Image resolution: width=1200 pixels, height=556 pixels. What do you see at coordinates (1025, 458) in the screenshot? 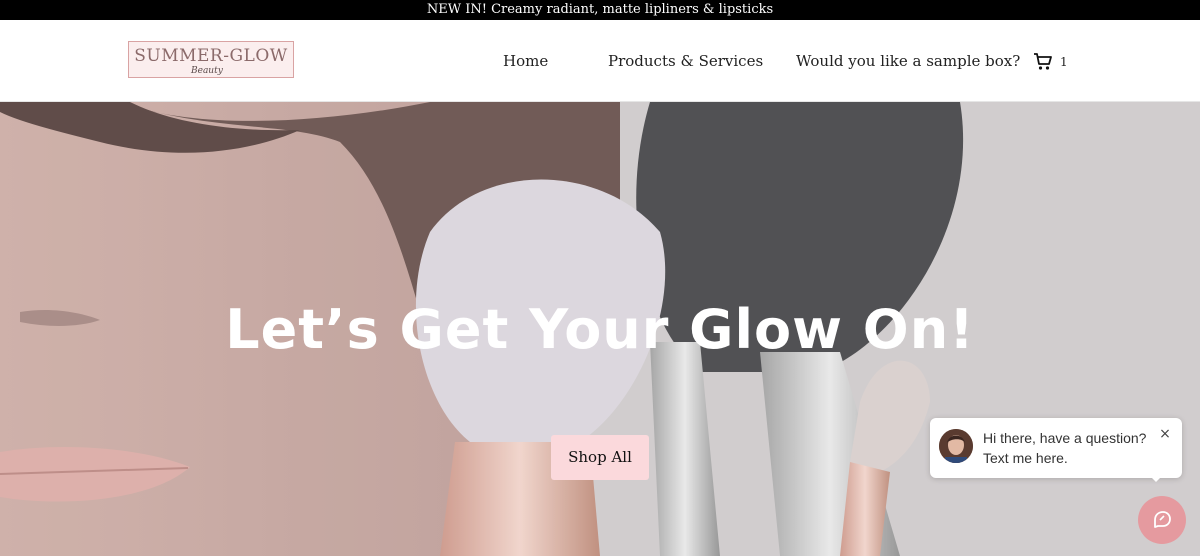
I see `chat-line-2: Text me here.` at bounding box center [1025, 458].